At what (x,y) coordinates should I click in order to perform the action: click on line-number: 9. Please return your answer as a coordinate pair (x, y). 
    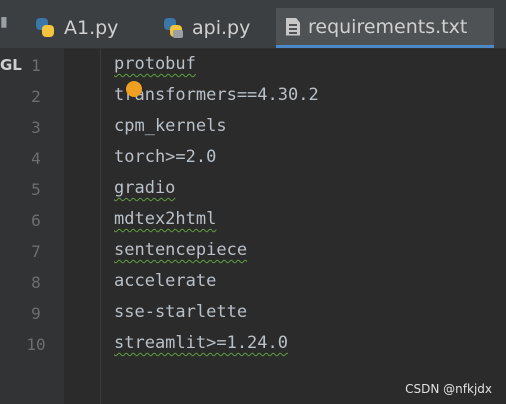
    Looking at the image, I should click on (36, 313).